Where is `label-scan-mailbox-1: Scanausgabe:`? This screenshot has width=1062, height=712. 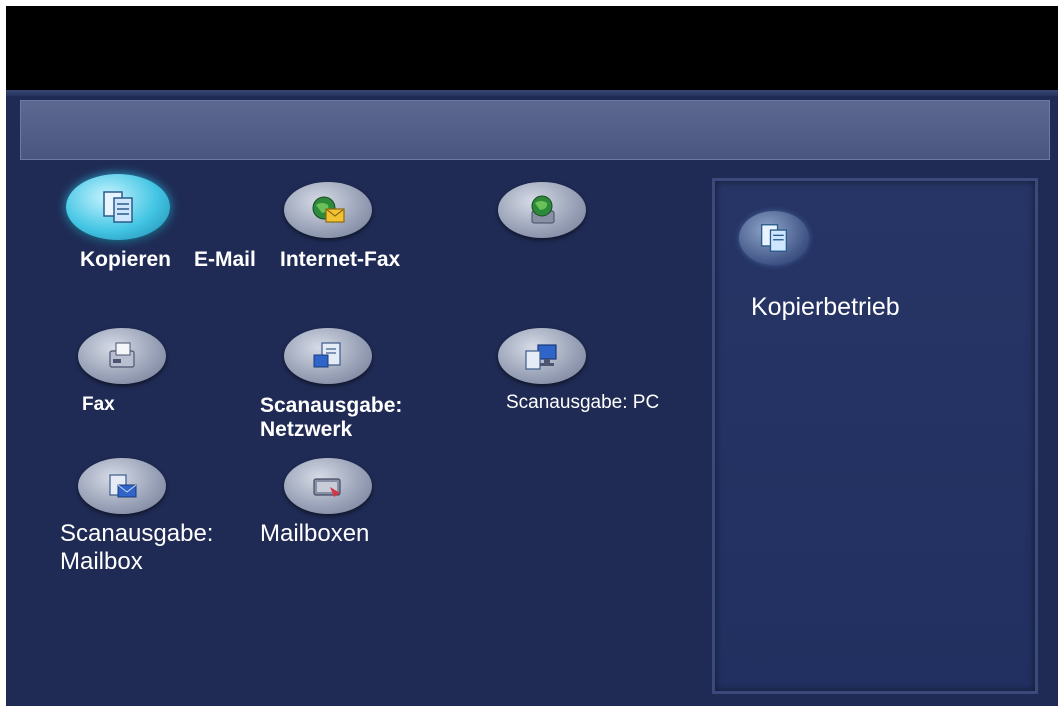
label-scan-mailbox-1: Scanausgabe: is located at coordinates (137, 533).